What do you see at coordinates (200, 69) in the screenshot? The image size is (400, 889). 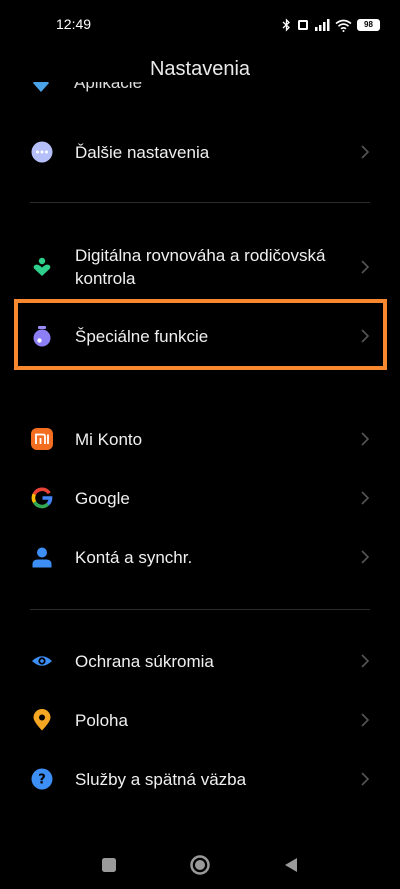 I see `page-title: Nastavenia` at bounding box center [200, 69].